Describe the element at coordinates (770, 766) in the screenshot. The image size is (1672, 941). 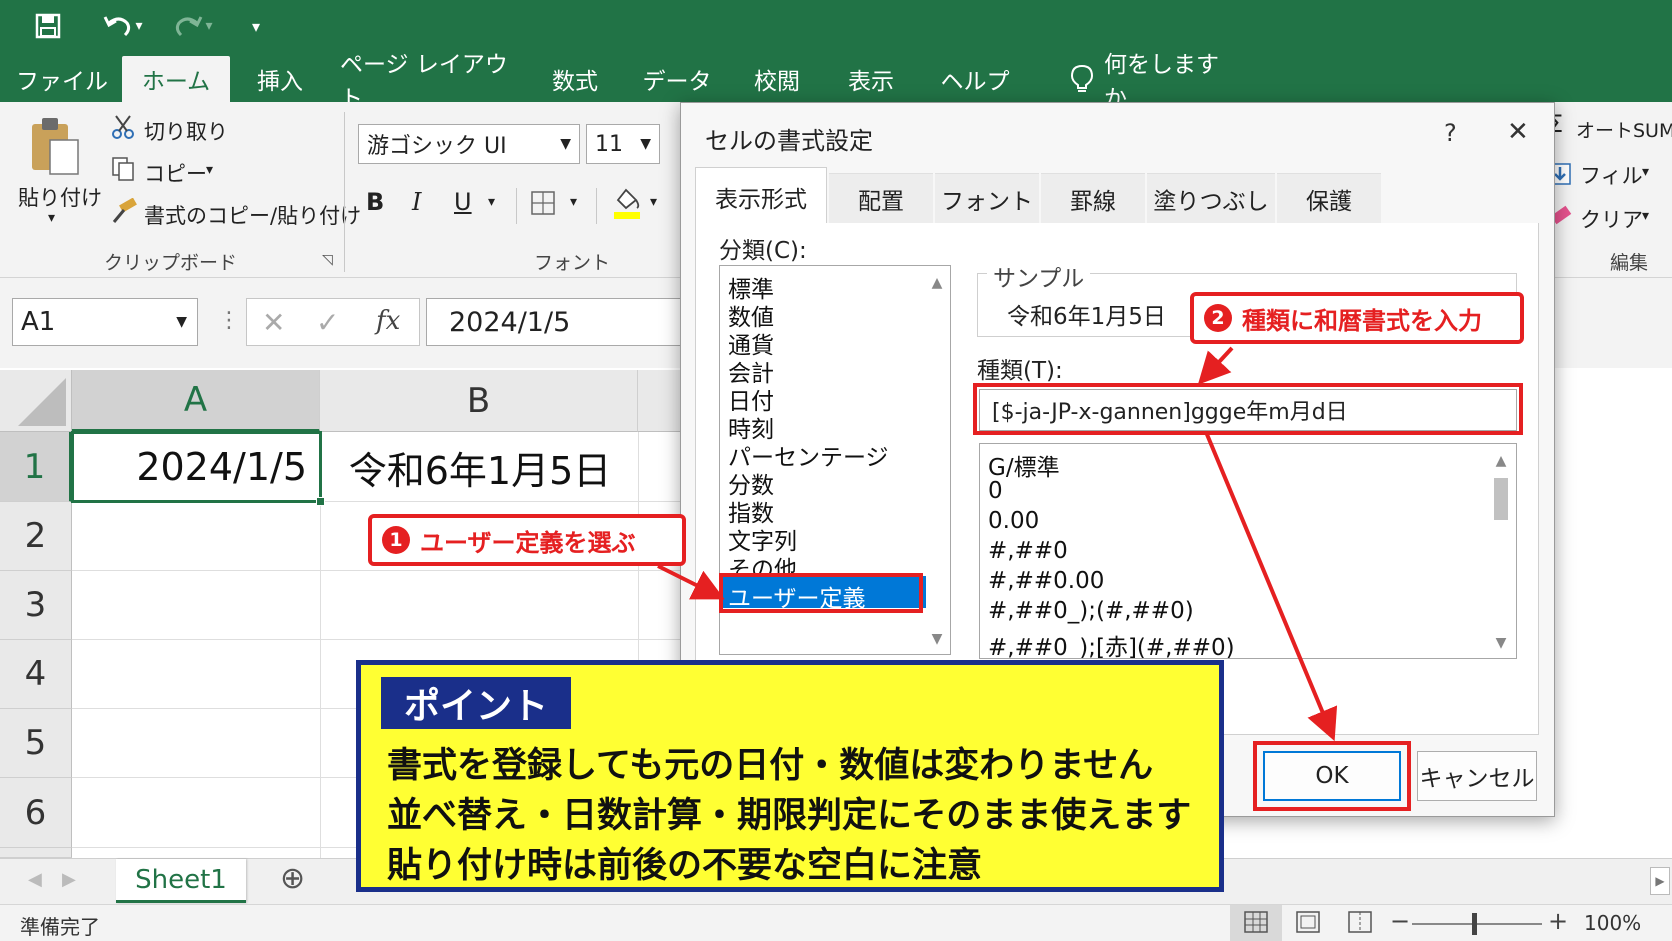
I see `point-line-1: 書式を登録しても元の日付・数値は変わりません` at that location.